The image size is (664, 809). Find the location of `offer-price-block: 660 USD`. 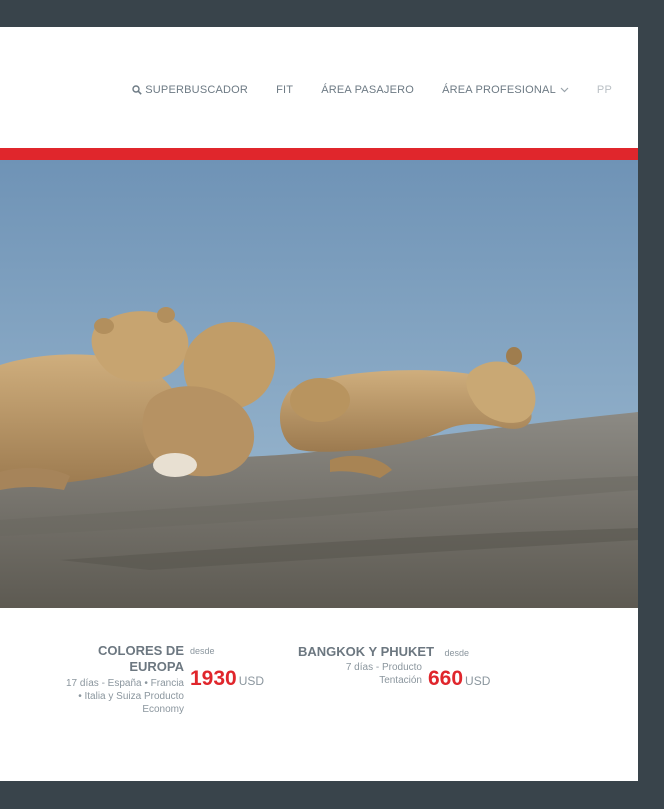

offer-price-block: 660 USD is located at coordinates (459, 679).